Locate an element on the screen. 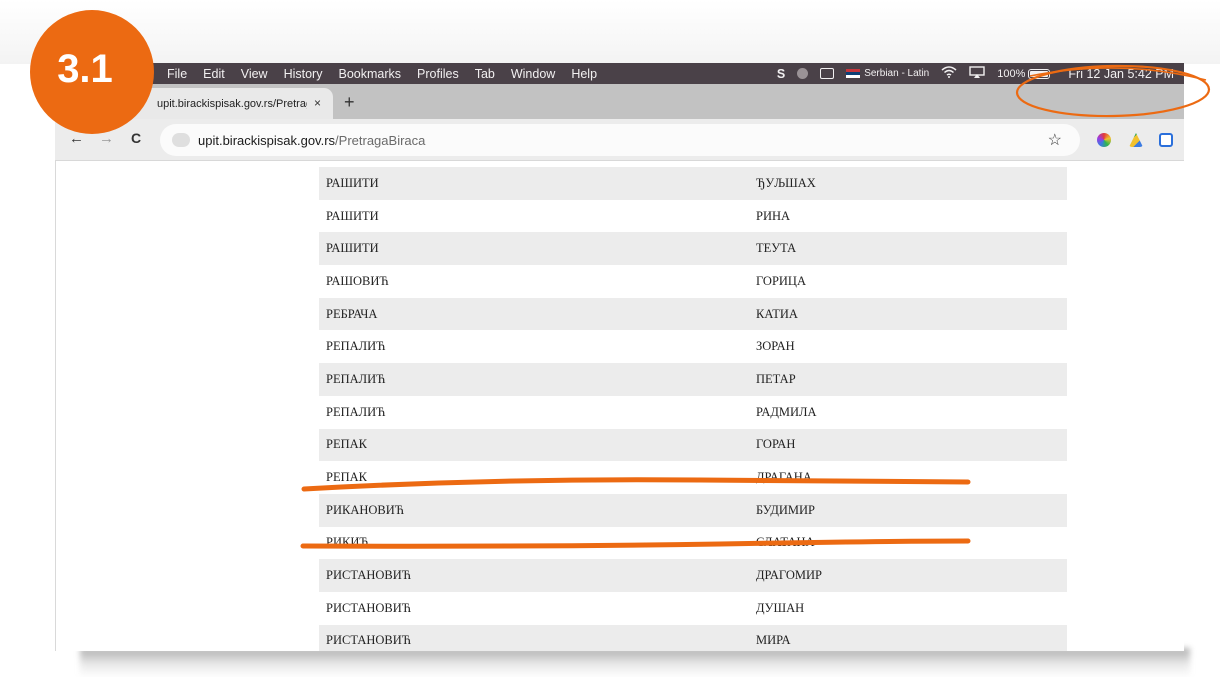  url-domain: upit.birackispisak.gov.rs is located at coordinates (267, 140).